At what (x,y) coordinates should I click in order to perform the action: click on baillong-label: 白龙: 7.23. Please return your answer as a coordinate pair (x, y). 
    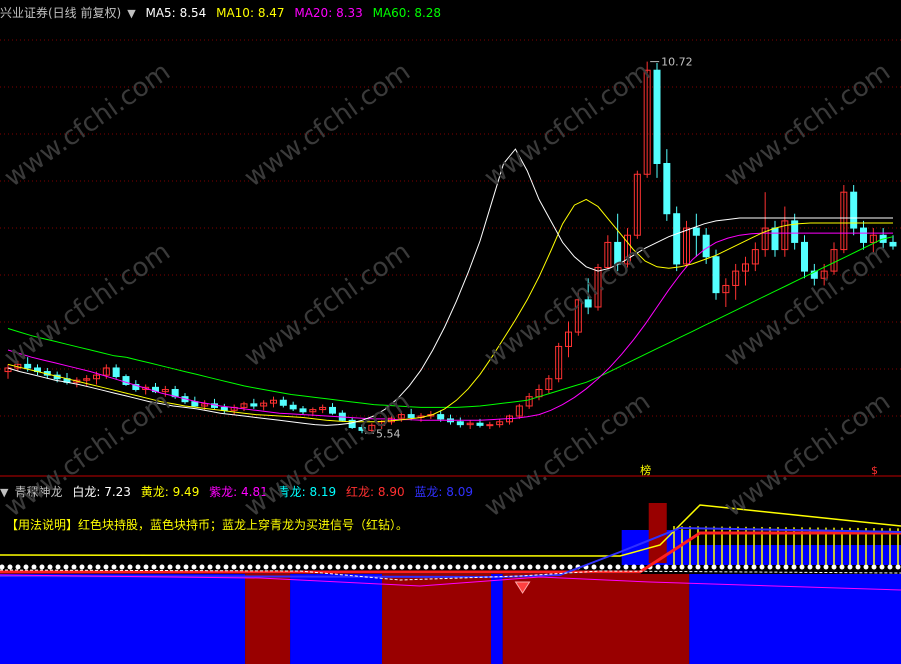
    Looking at the image, I should click on (101, 492).